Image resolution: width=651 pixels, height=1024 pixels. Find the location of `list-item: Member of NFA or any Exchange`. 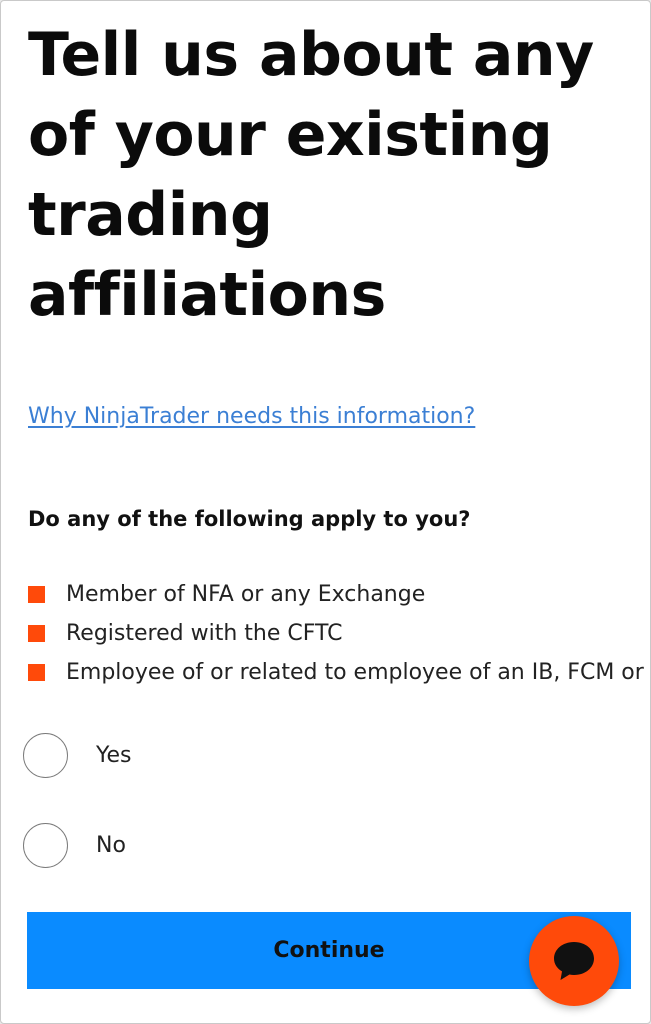

list-item: Member of NFA or any Exchange is located at coordinates (339, 594).